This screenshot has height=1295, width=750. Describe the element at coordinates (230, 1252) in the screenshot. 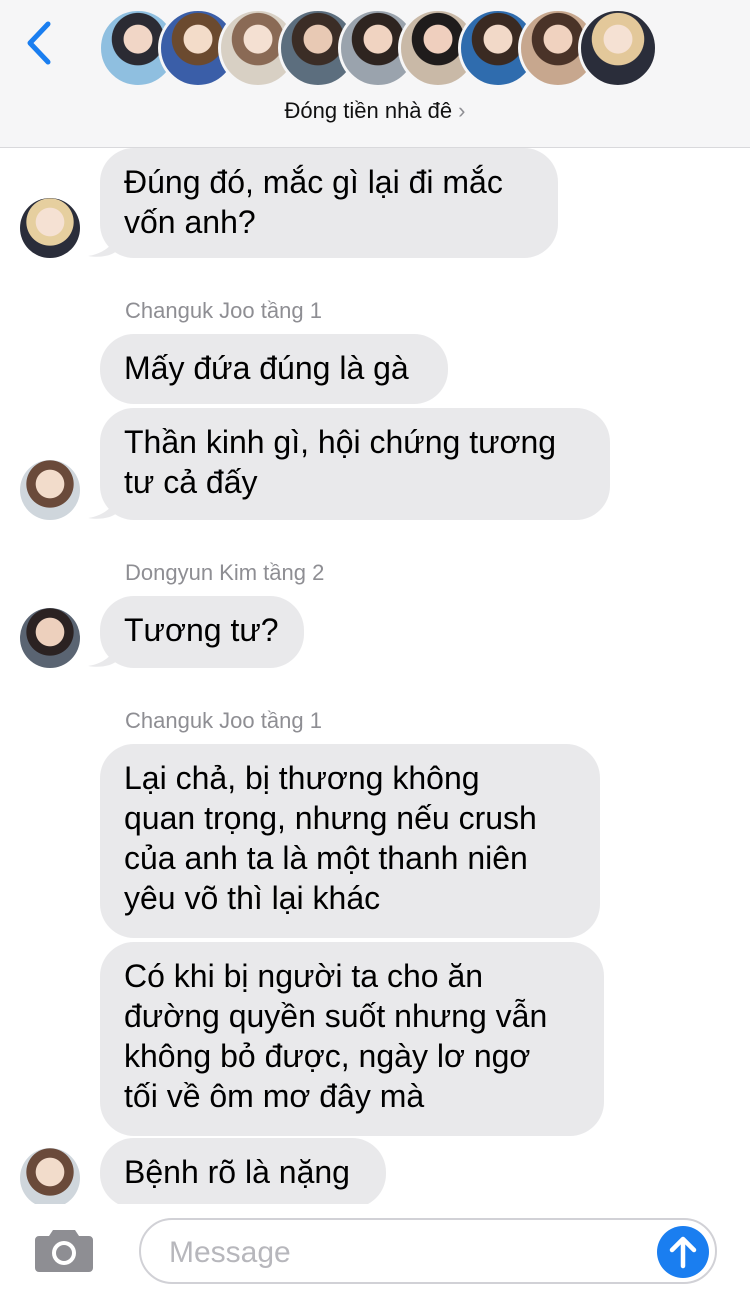

I see `message-placeholder: Message` at that location.